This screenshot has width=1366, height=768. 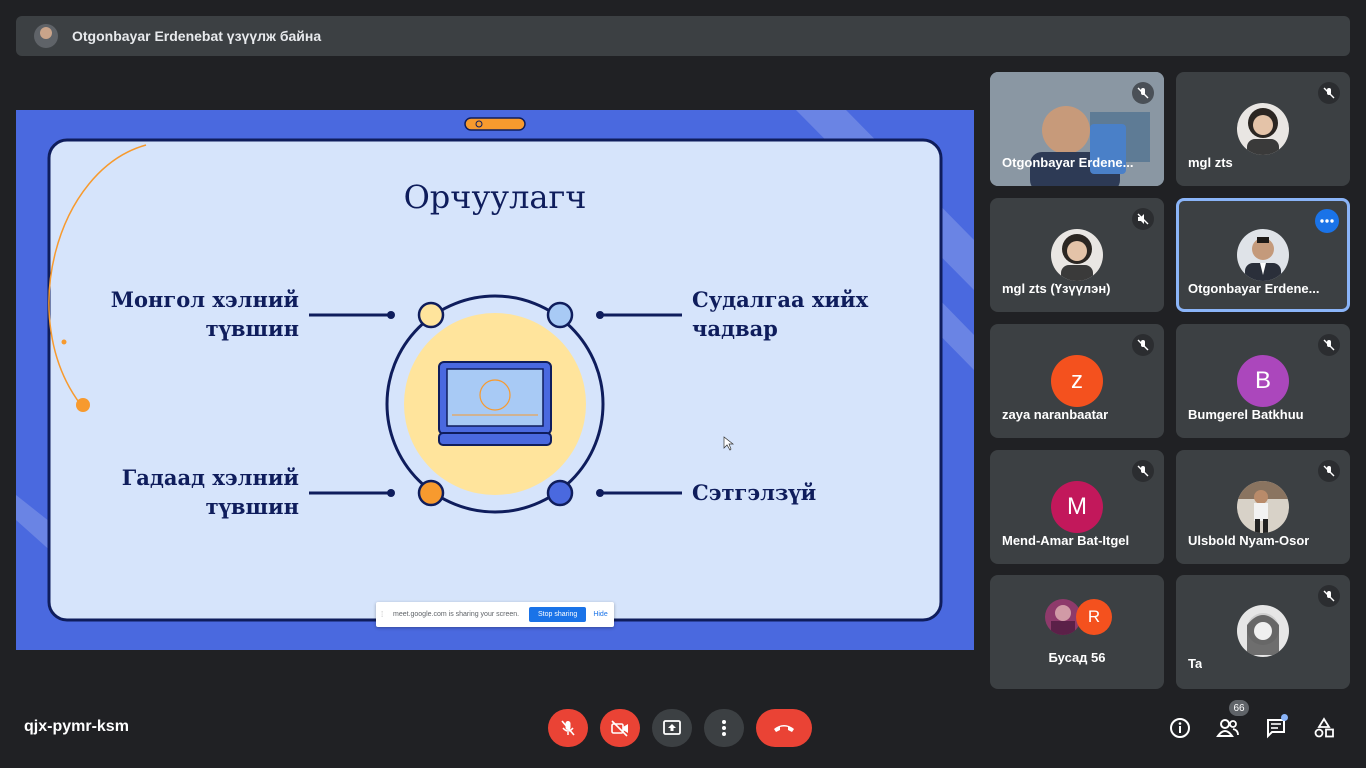 I want to click on participant-tile-self: Ta, so click(x=1263, y=632).